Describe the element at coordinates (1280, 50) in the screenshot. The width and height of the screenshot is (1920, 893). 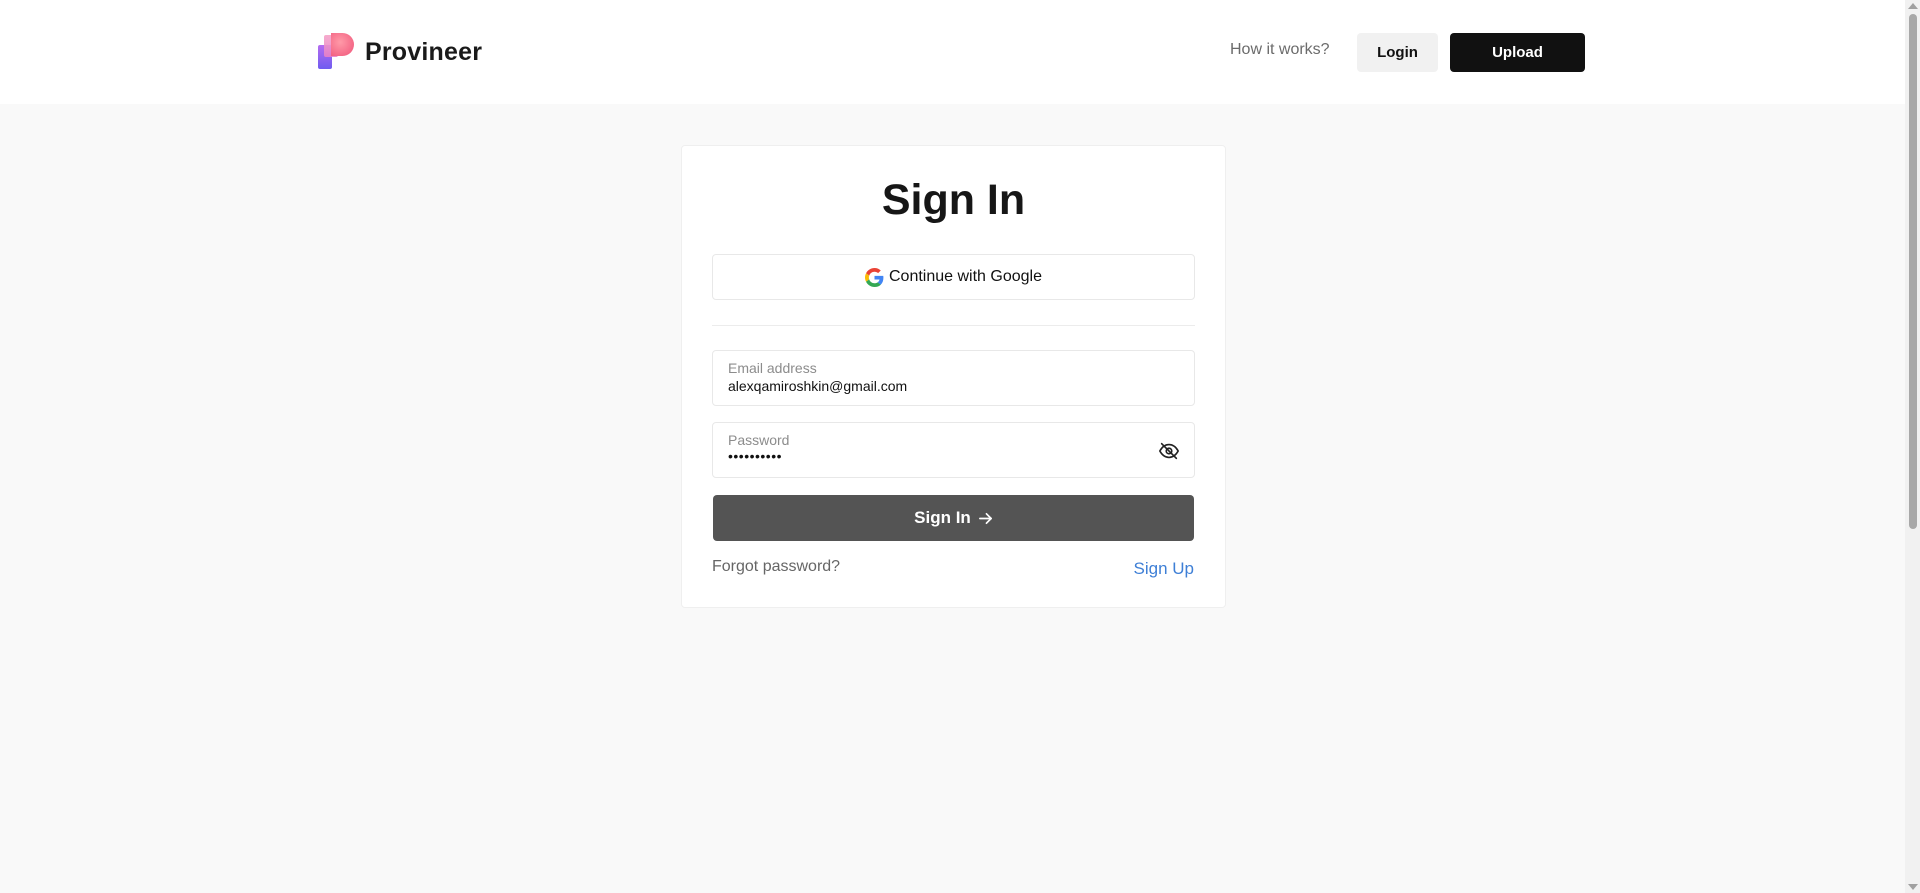
I see `how-it-works-link: How it works?` at that location.